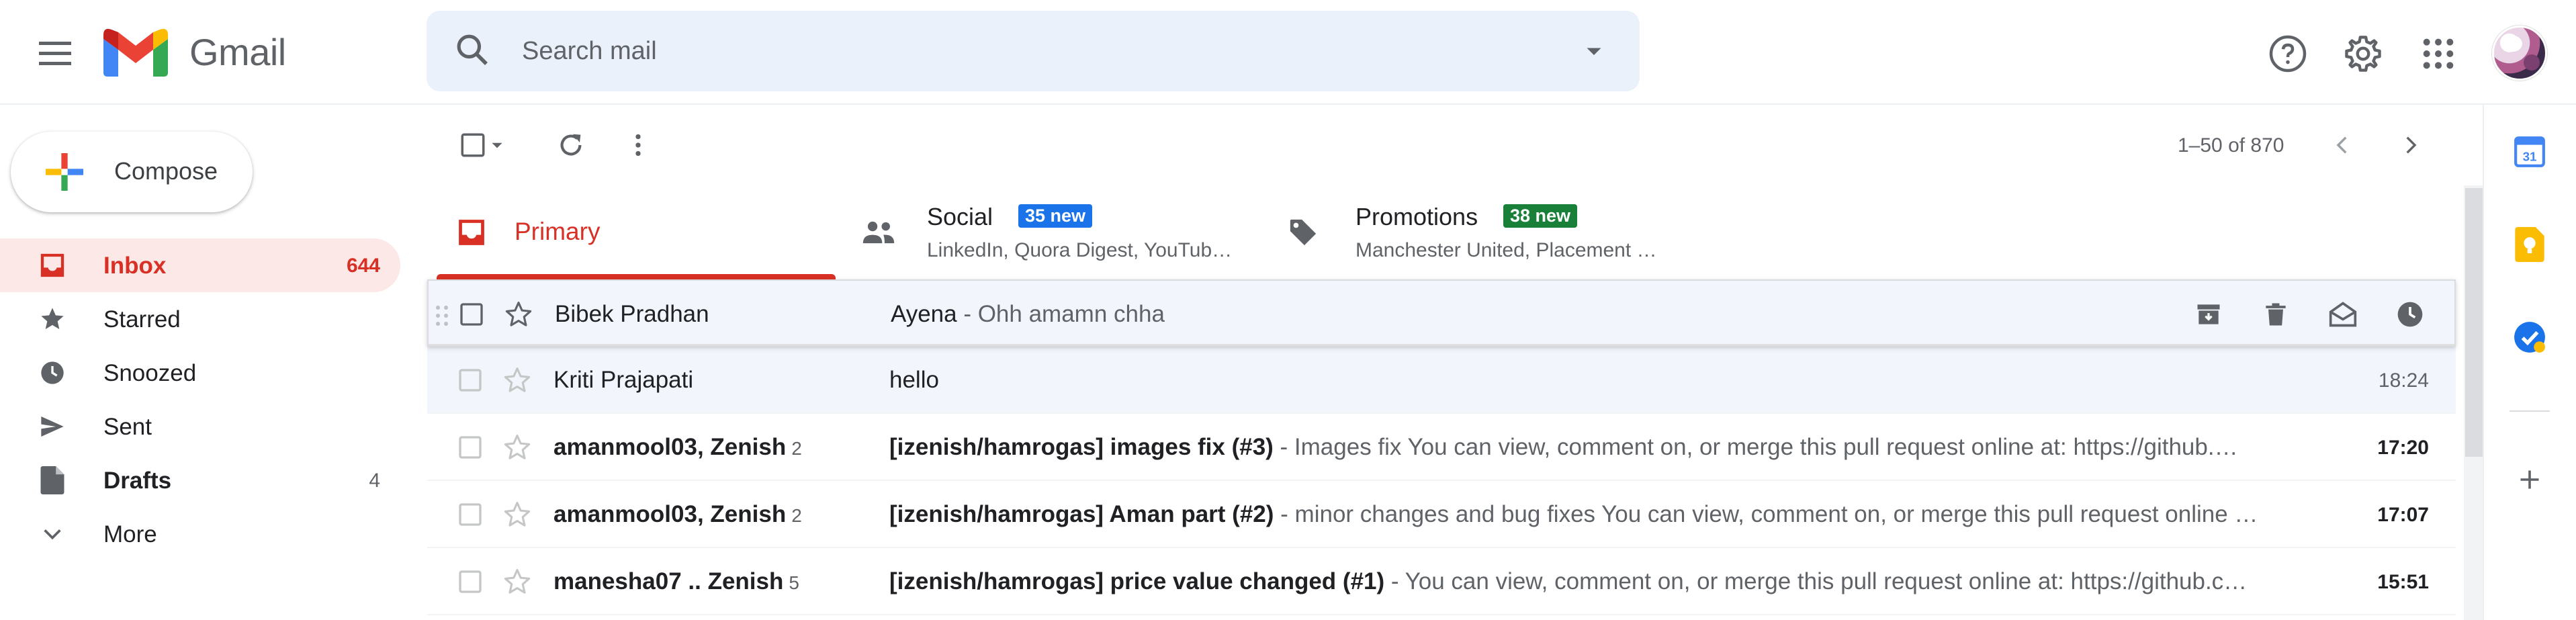  Describe the element at coordinates (53, 426) in the screenshot. I see `send-icon` at that location.